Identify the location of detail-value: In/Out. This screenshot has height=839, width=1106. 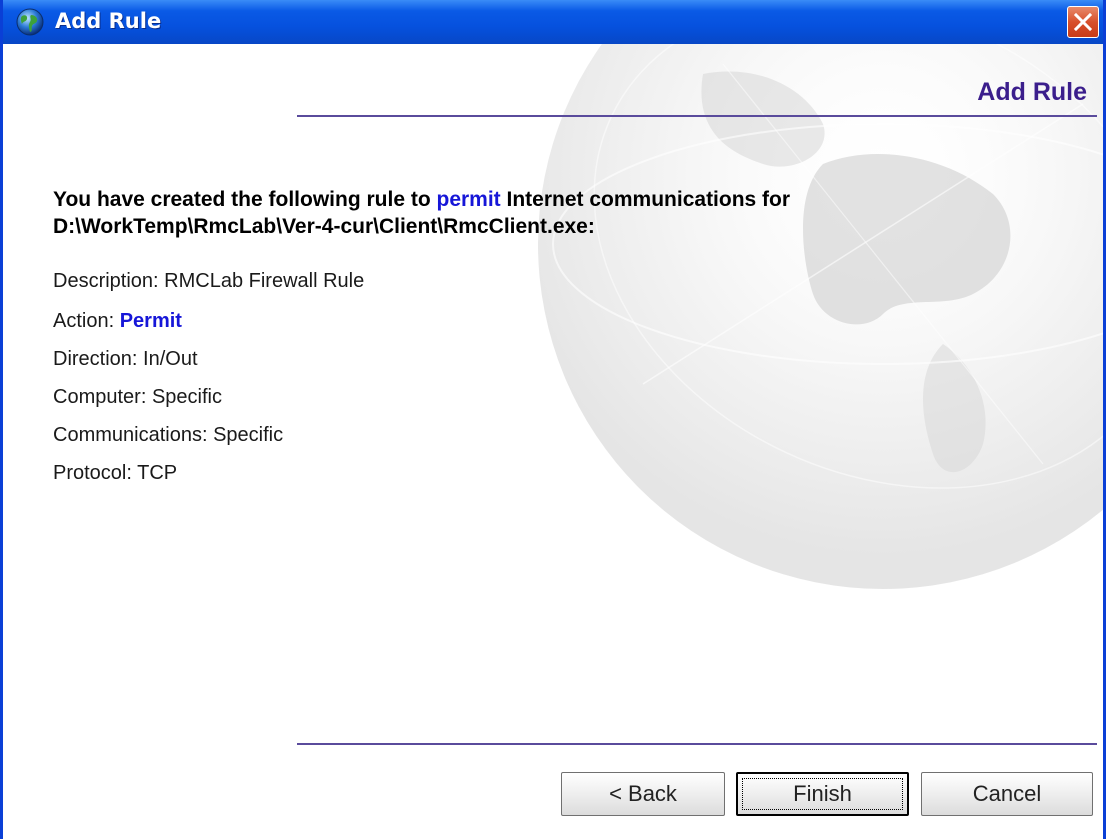
(170, 359).